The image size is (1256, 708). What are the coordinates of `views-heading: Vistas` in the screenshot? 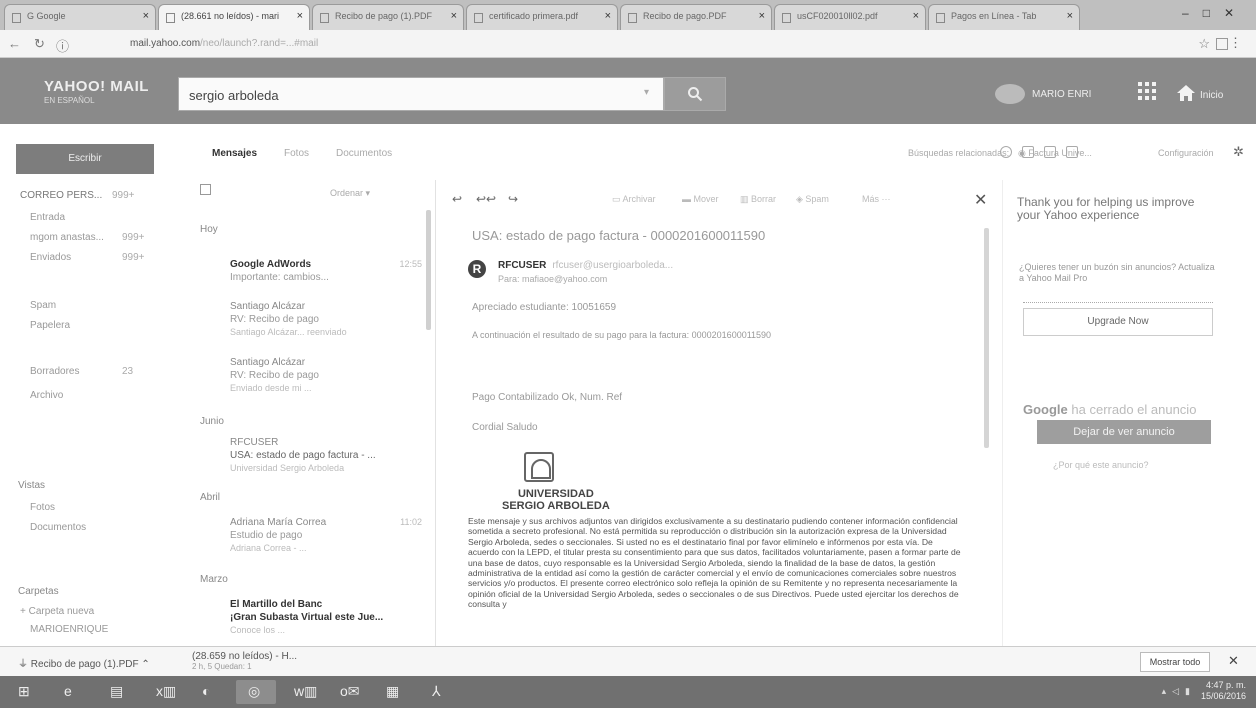 It's located at (31, 485).